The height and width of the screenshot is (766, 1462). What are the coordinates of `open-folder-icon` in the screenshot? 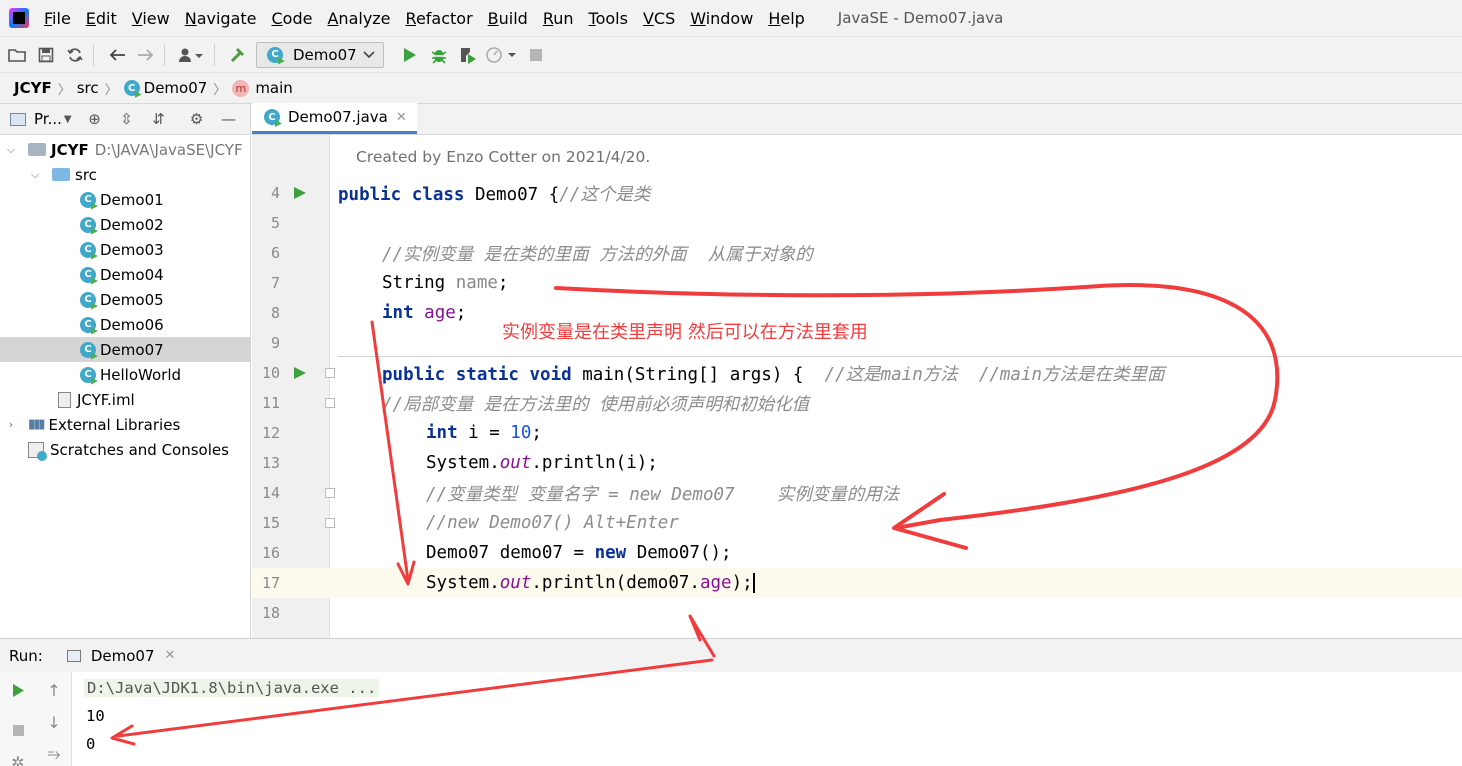 It's located at (17, 55).